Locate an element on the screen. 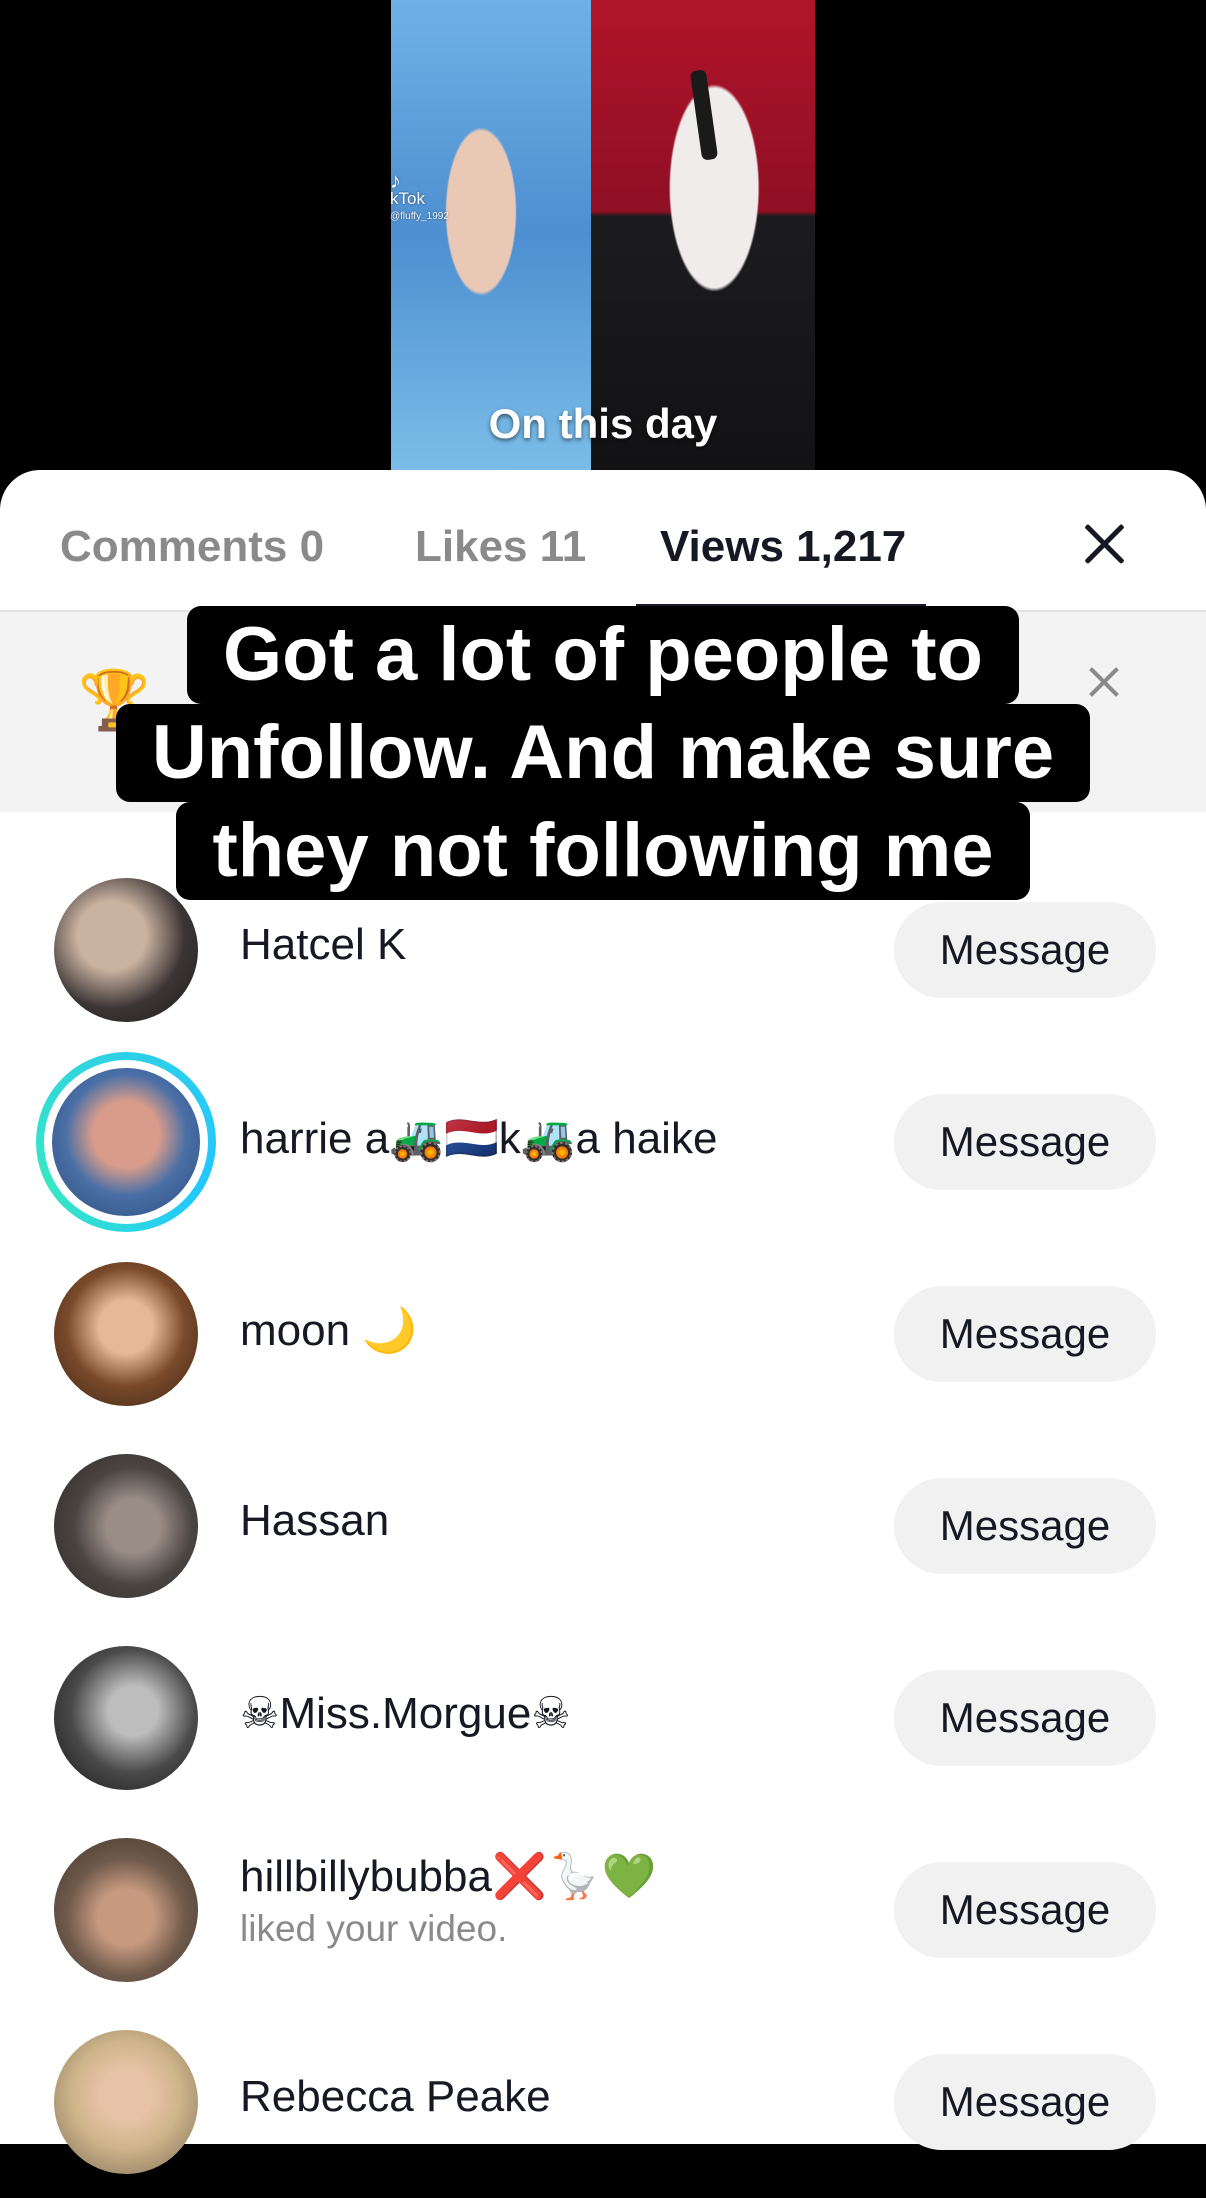  tiktok-logo-icon: ♪ is located at coordinates (395, 180).